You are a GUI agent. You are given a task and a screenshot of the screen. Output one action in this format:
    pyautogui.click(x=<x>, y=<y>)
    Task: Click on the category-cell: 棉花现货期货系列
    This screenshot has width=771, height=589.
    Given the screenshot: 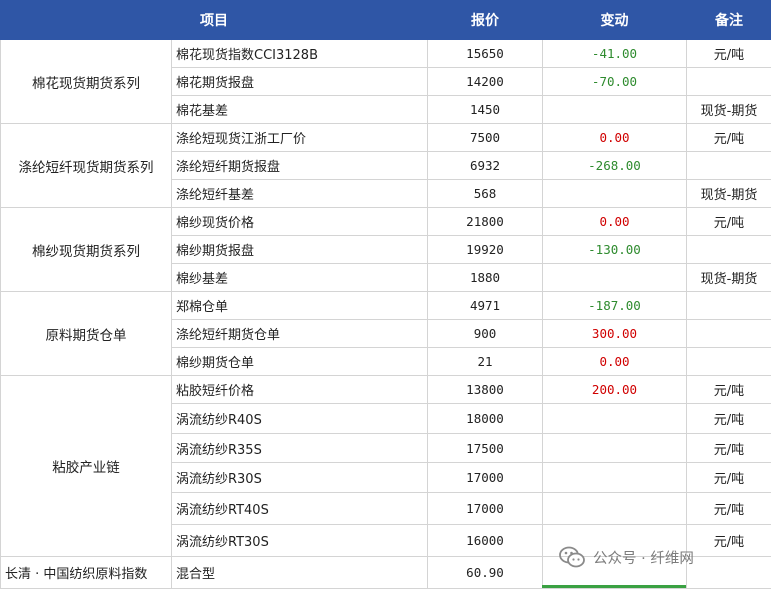 What is the action you would take?
    pyautogui.click(x=86, y=81)
    